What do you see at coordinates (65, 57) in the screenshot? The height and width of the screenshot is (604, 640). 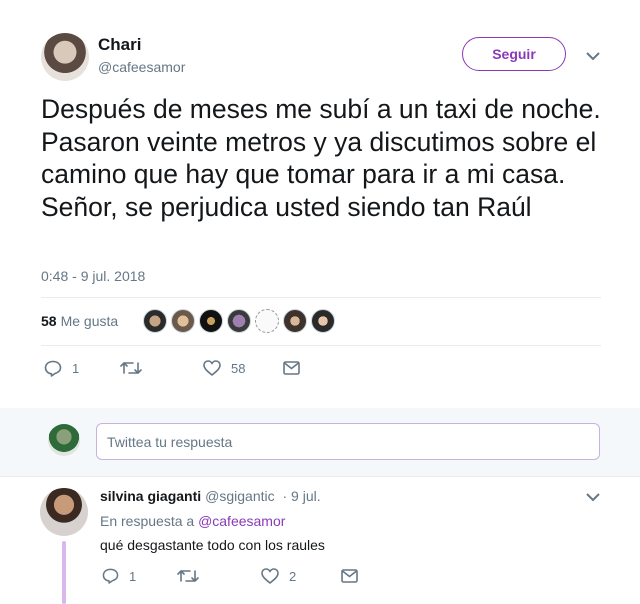 I see `author-avatar` at bounding box center [65, 57].